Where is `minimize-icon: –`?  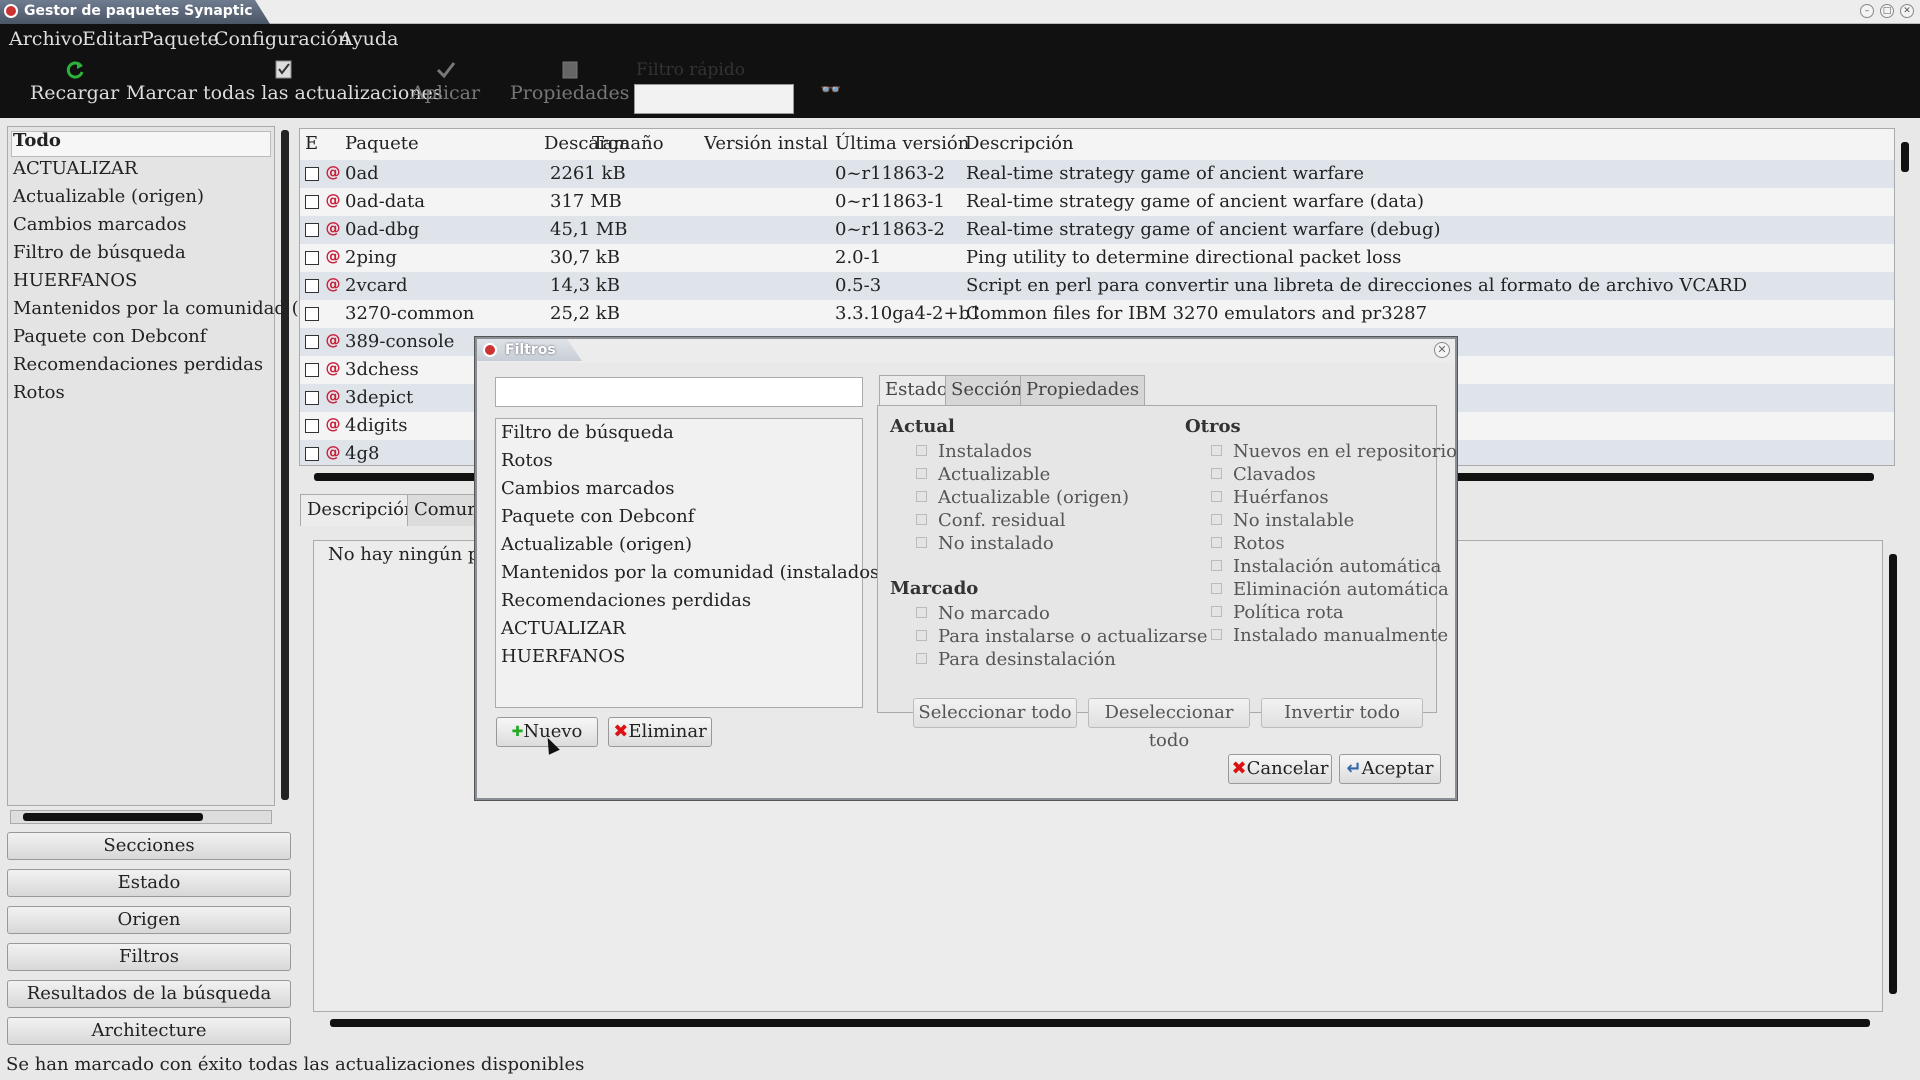 minimize-icon: – is located at coordinates (1867, 11).